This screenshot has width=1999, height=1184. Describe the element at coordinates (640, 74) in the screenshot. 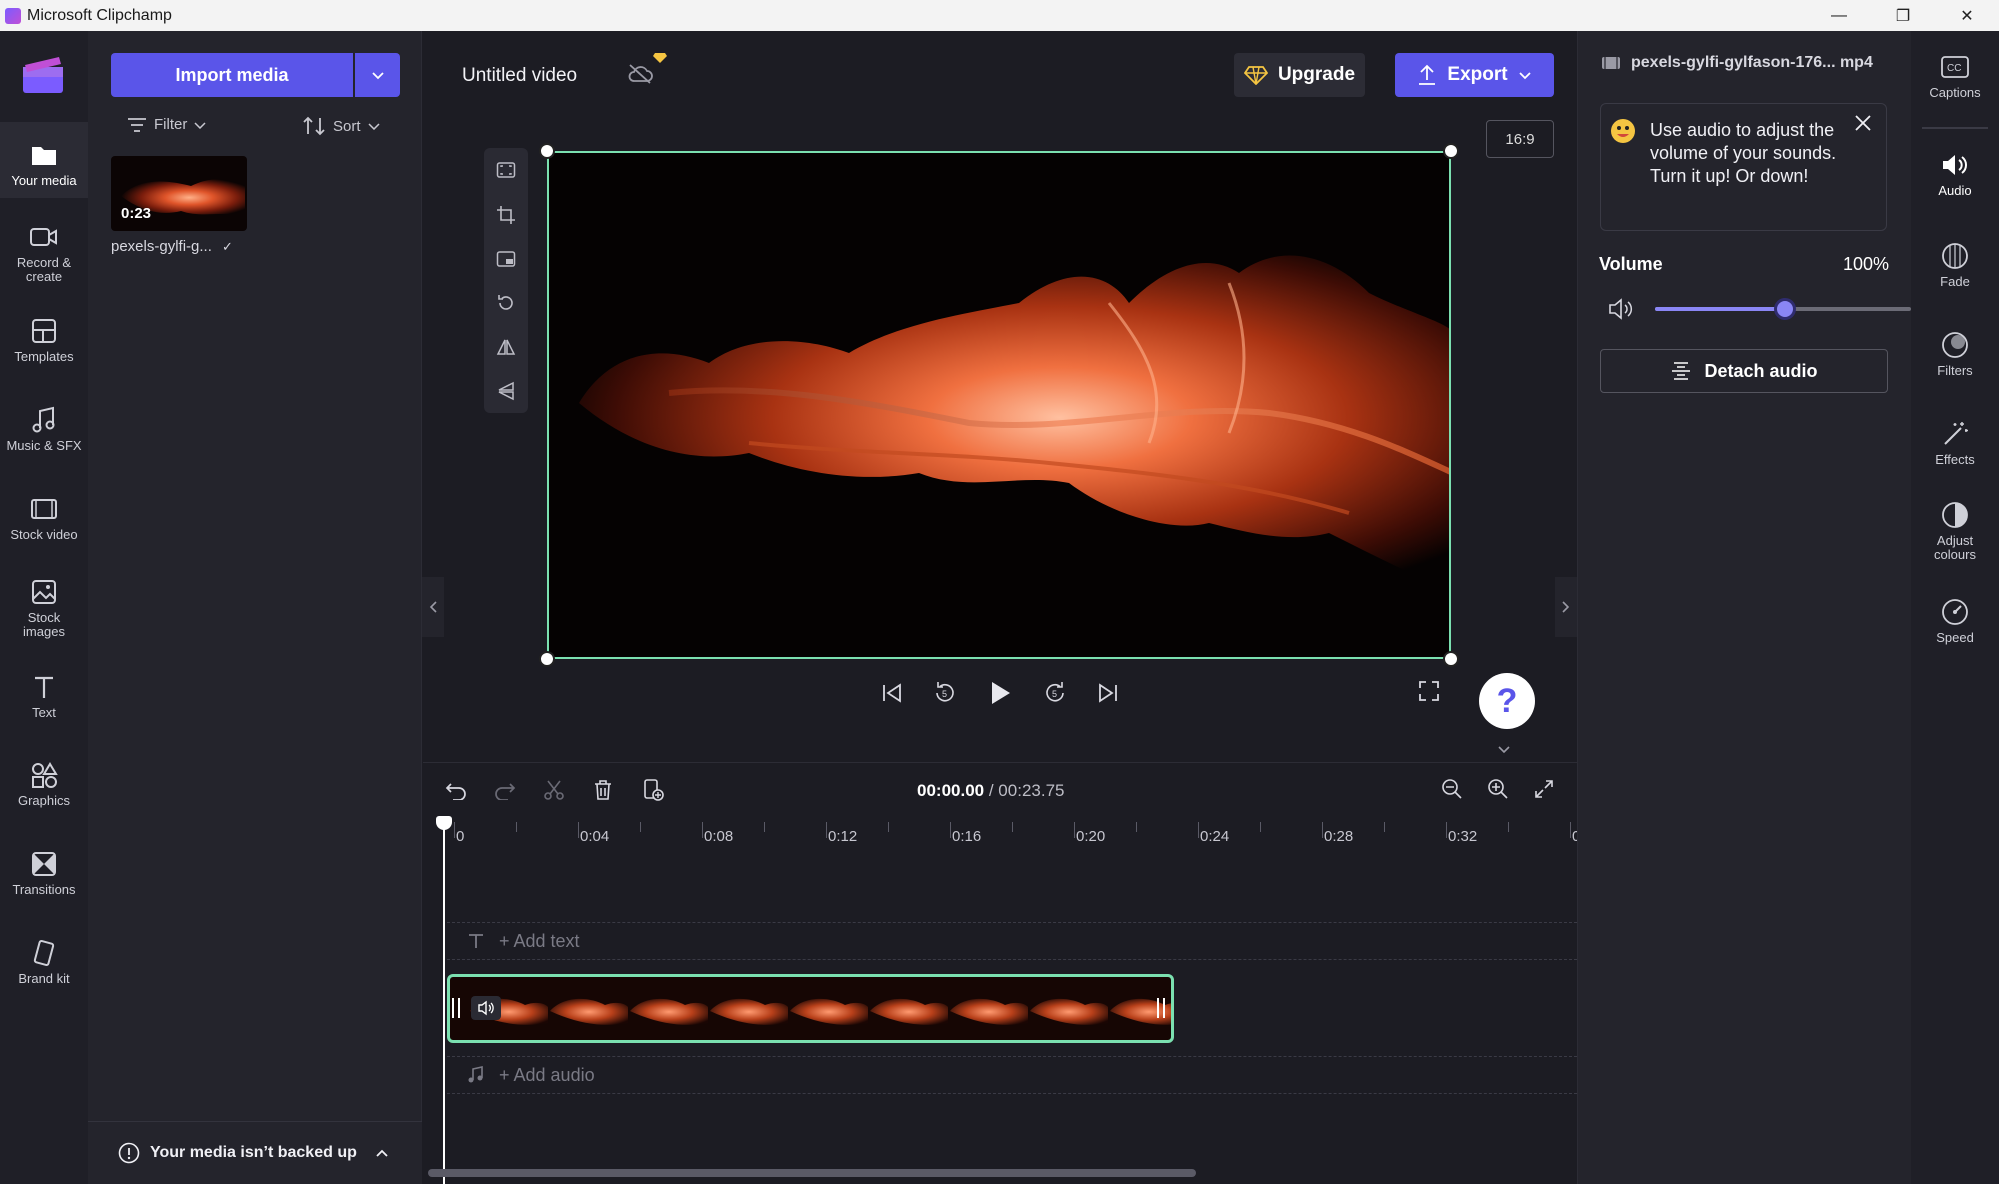

I see `cloud-sync-off-icon` at that location.